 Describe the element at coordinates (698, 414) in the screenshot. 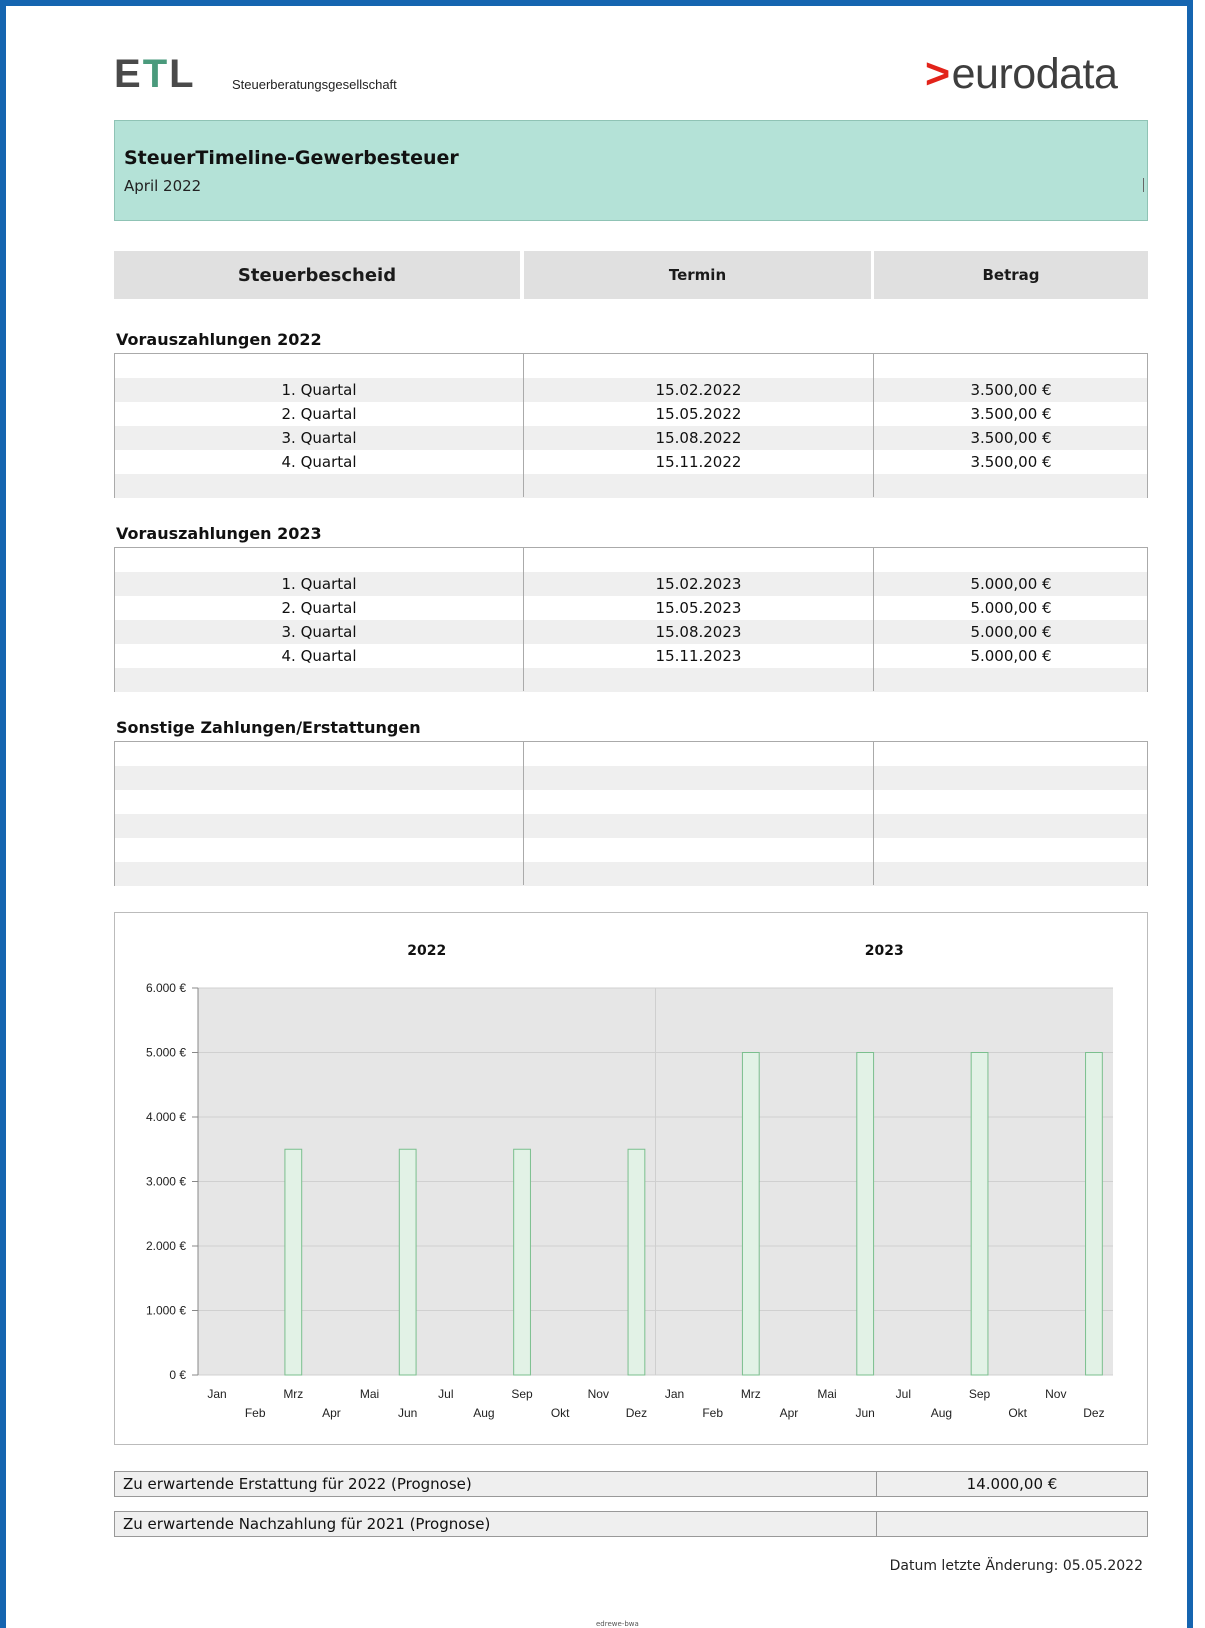

I see `row-date: 15.05.2022` at that location.